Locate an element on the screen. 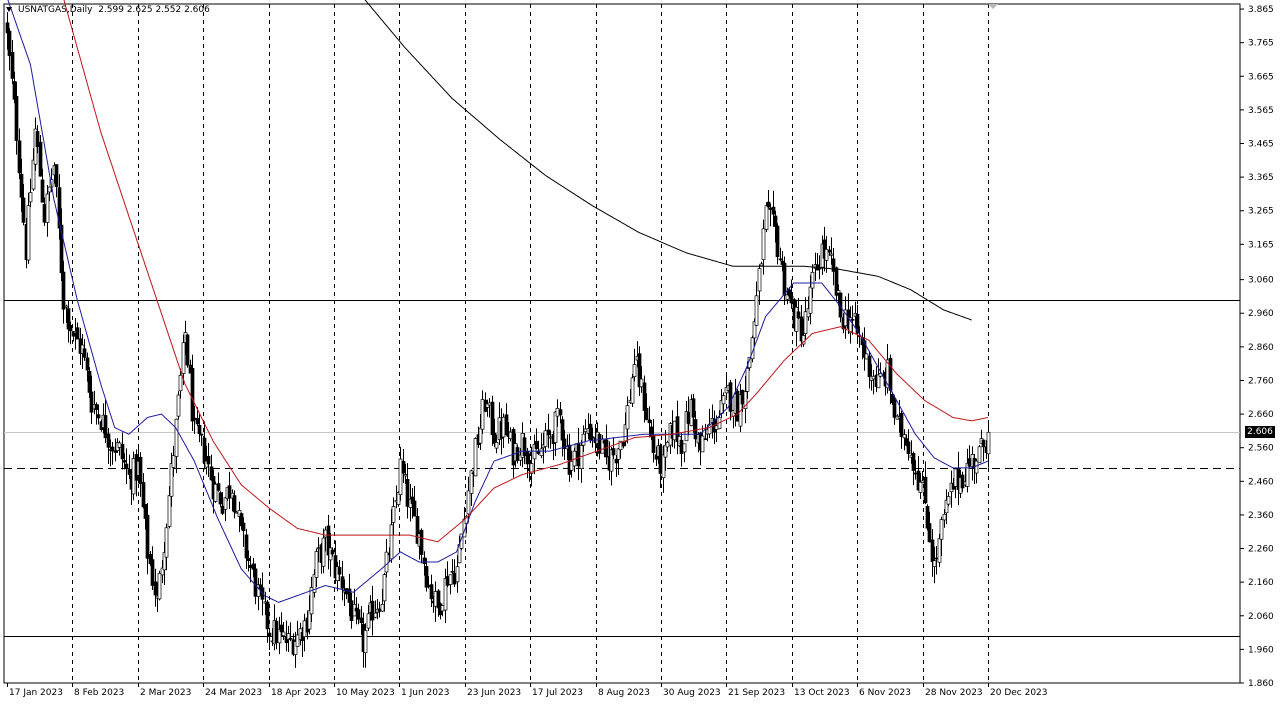 This screenshot has width=1285, height=705. y-tick-label: 2.560 is located at coordinates (1261, 449).